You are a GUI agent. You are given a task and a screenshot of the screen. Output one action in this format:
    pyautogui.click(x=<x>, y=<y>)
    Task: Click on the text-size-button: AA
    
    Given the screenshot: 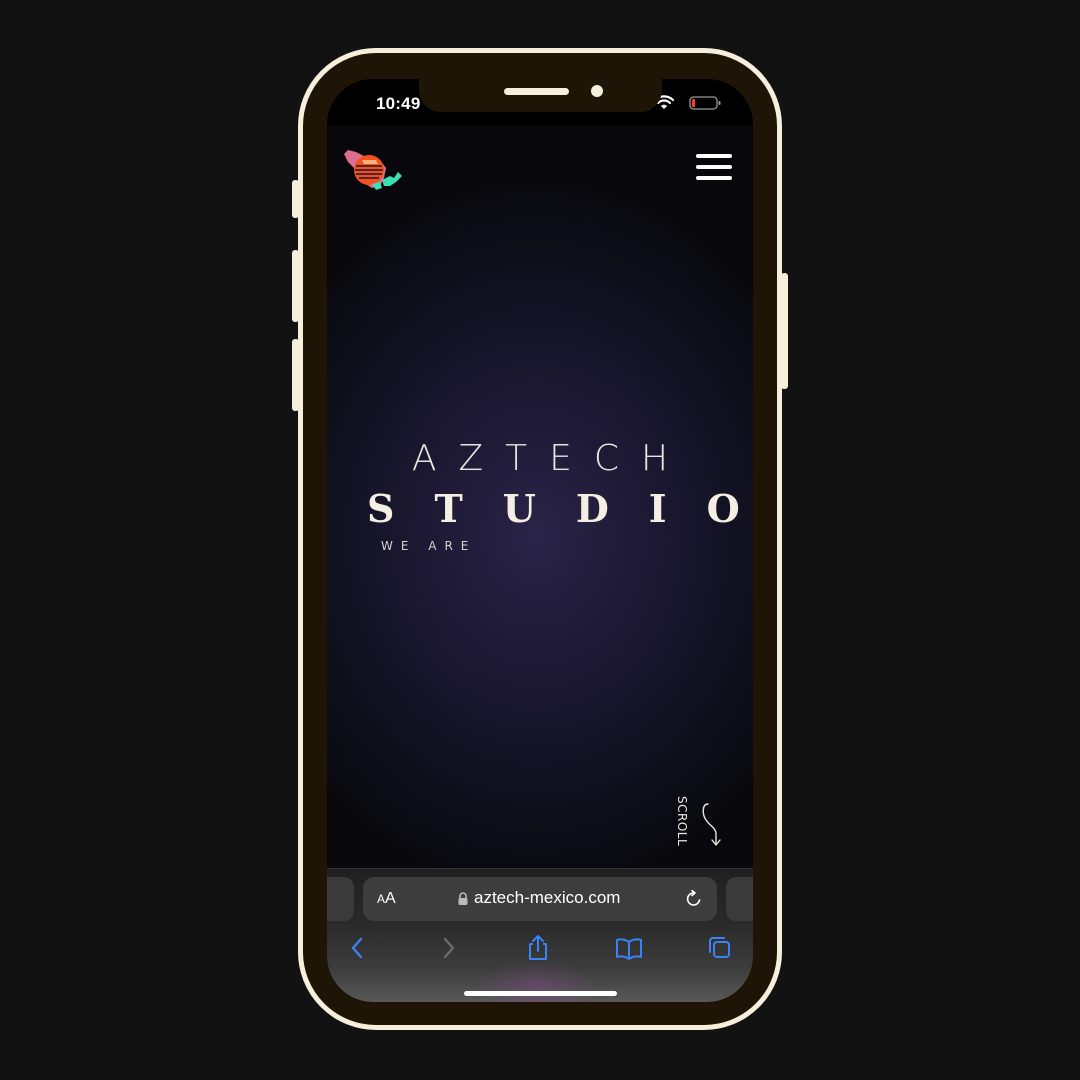 What is the action you would take?
    pyautogui.click(x=386, y=899)
    